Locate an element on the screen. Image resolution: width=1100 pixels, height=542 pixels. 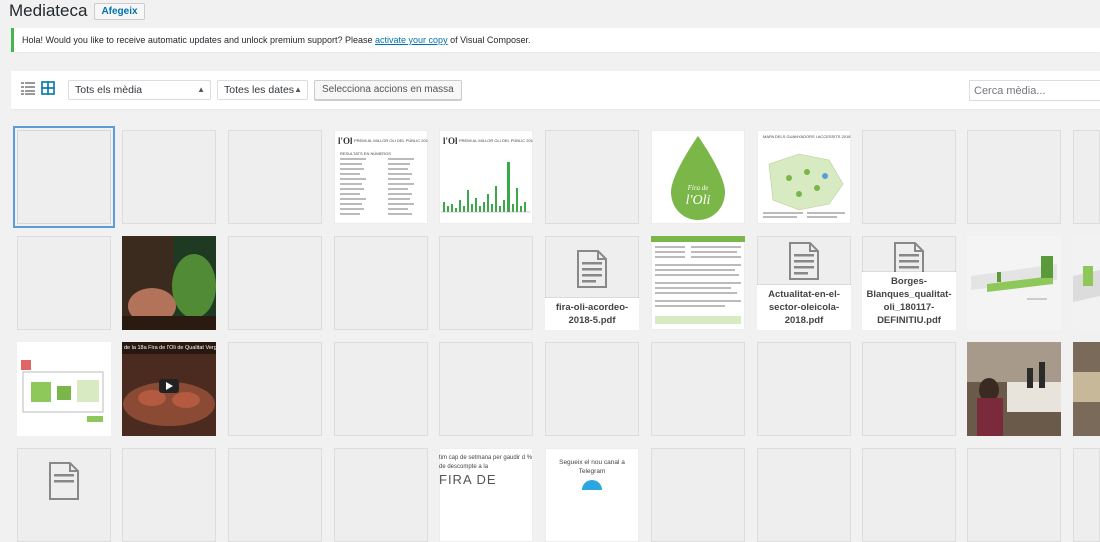
bar-chart-image is located at coordinates (486, 187).